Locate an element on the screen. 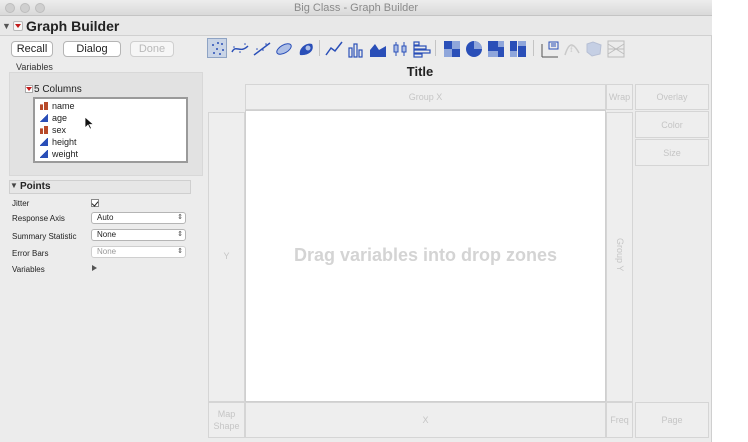 This screenshot has height=442, width=748. column-item: age is located at coordinates (53, 118).